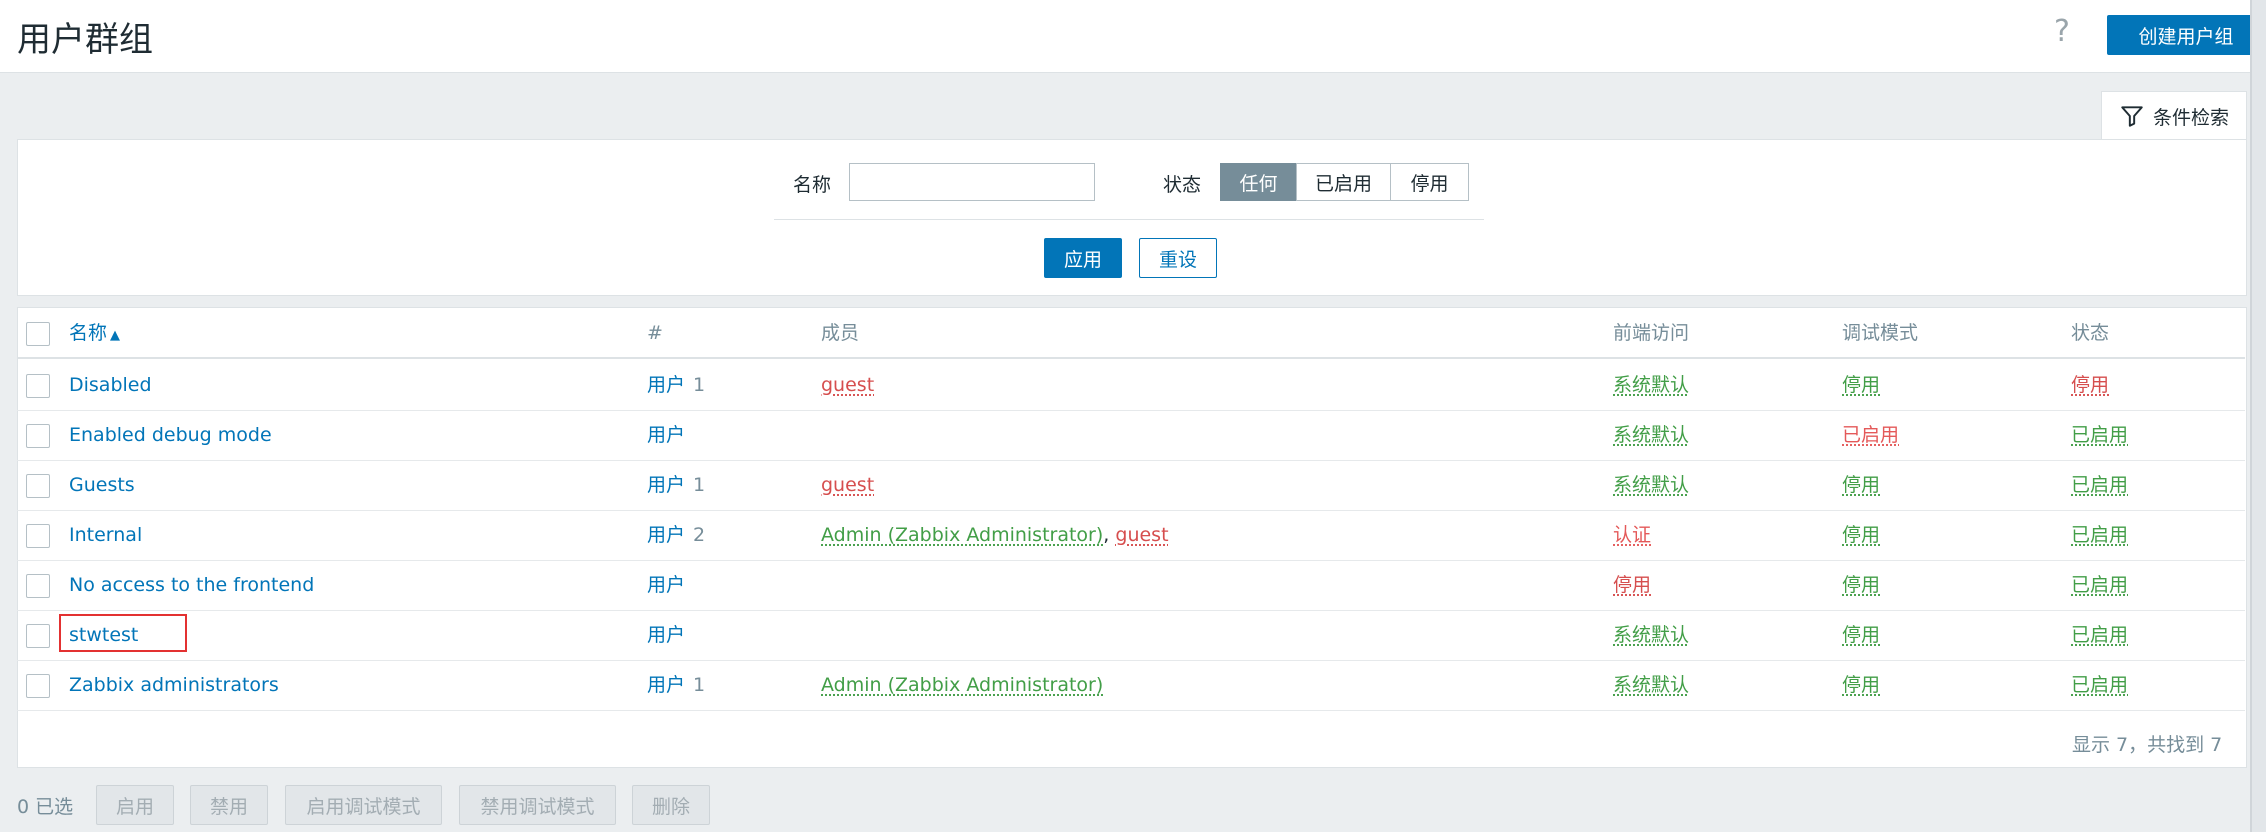 This screenshot has height=832, width=2266. Describe the element at coordinates (2258, 416) in the screenshot. I see `scrollbar` at that location.